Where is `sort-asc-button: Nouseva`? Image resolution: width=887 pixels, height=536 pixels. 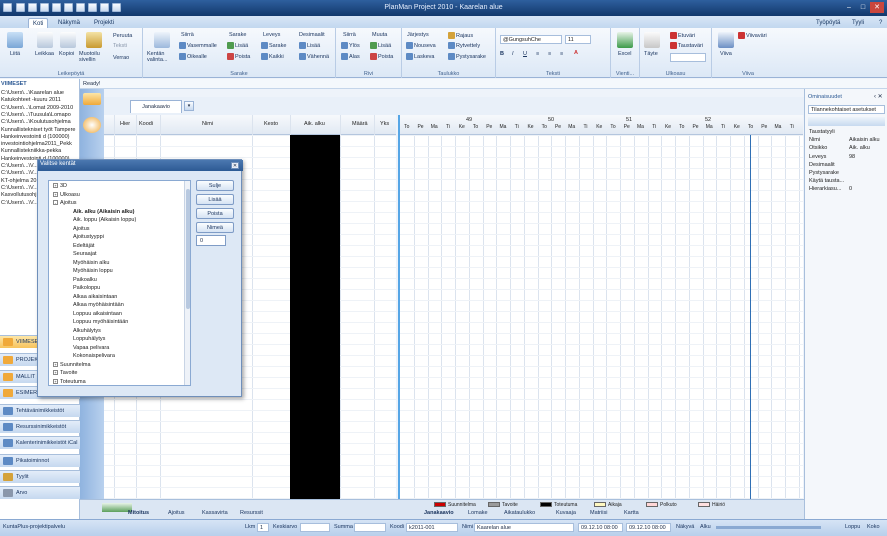 sort-asc-button: Nouseva is located at coordinates (421, 45).